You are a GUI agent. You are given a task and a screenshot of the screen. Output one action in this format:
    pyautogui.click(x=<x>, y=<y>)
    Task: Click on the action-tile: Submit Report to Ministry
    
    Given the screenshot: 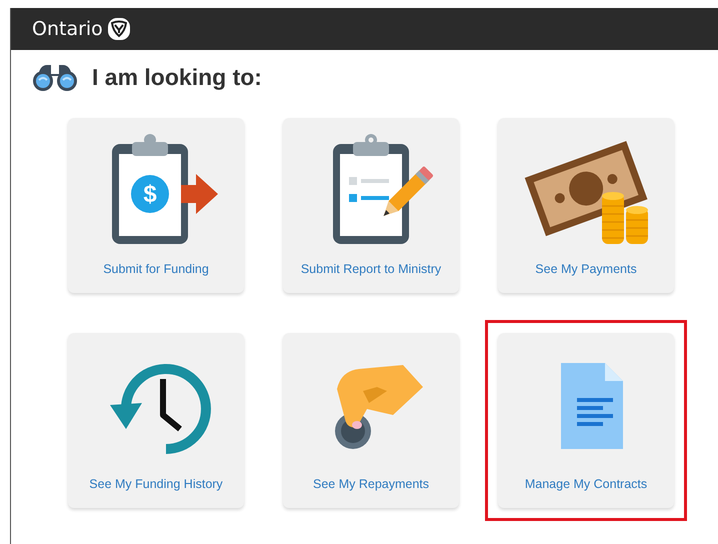 What is the action you would take?
    pyautogui.click(x=371, y=205)
    